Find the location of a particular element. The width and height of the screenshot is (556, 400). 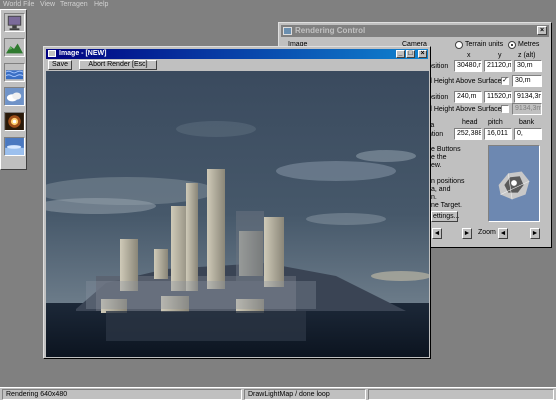

bank-label: bank is located at coordinates (527, 122).